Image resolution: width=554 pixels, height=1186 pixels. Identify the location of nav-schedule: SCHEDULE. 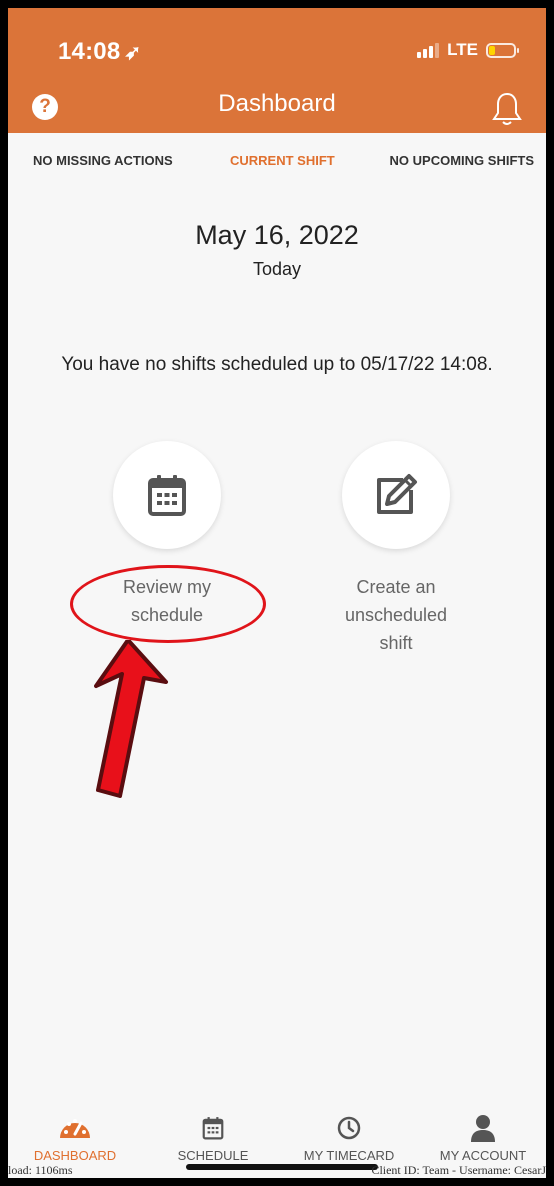
(213, 1138).